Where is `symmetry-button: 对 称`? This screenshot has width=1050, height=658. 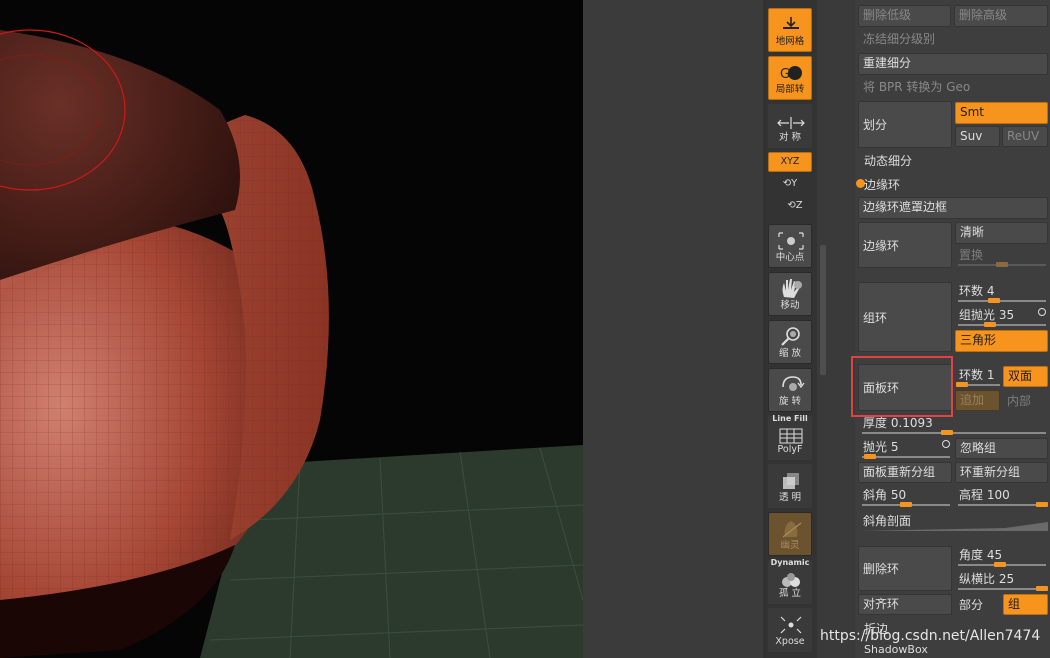 symmetry-button: 对 称 is located at coordinates (790, 126).